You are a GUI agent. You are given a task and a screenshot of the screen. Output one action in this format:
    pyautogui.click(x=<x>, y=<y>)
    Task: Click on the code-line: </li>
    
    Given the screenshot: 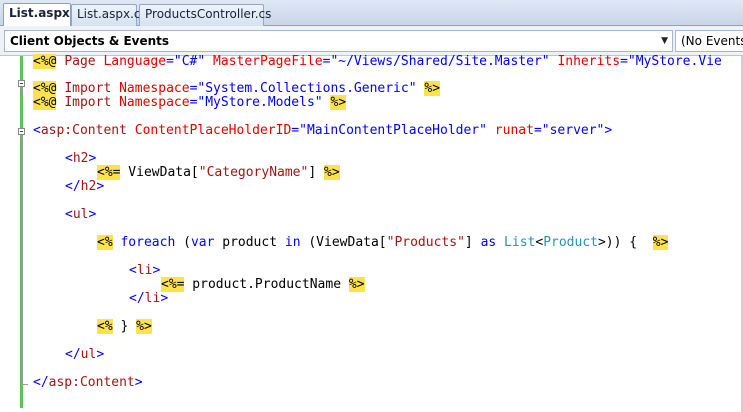 What is the action you would take?
    pyautogui.click(x=148, y=299)
    